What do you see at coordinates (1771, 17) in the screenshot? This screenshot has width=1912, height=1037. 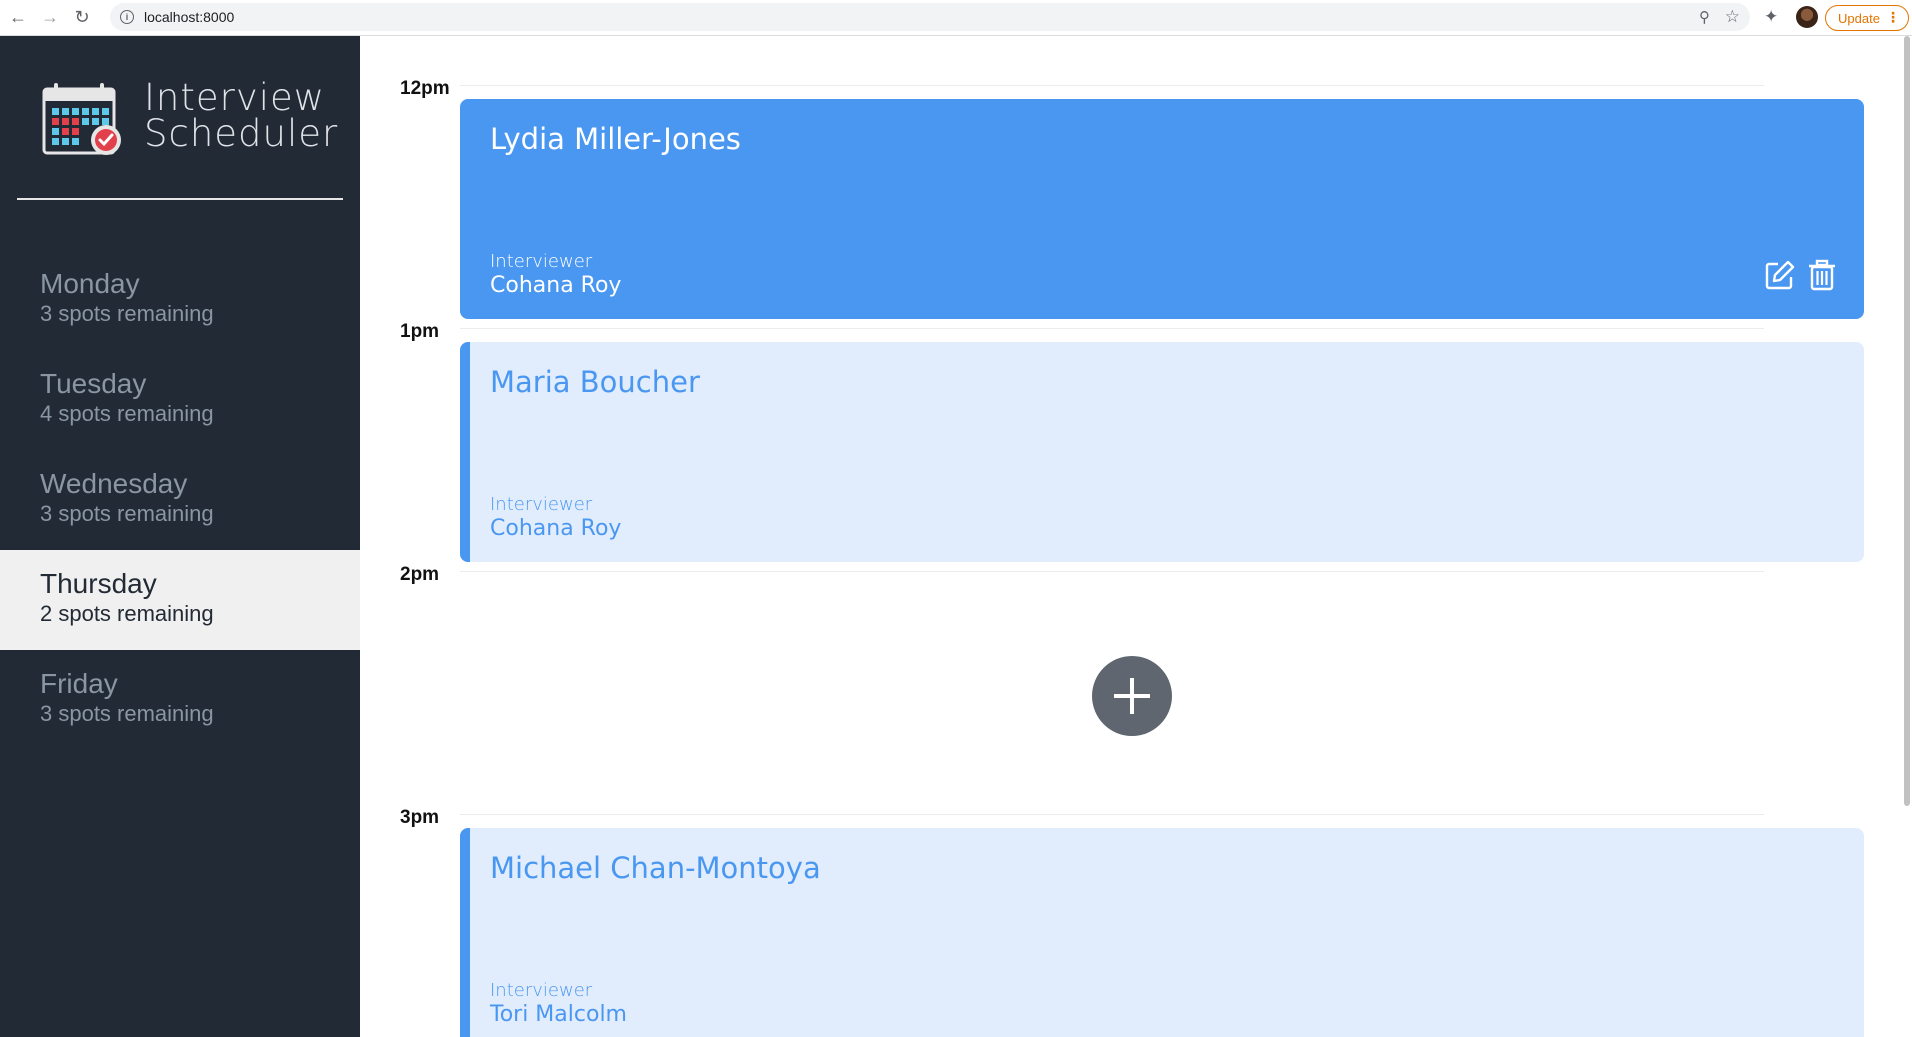 I see `extensions-icon: ✦` at bounding box center [1771, 17].